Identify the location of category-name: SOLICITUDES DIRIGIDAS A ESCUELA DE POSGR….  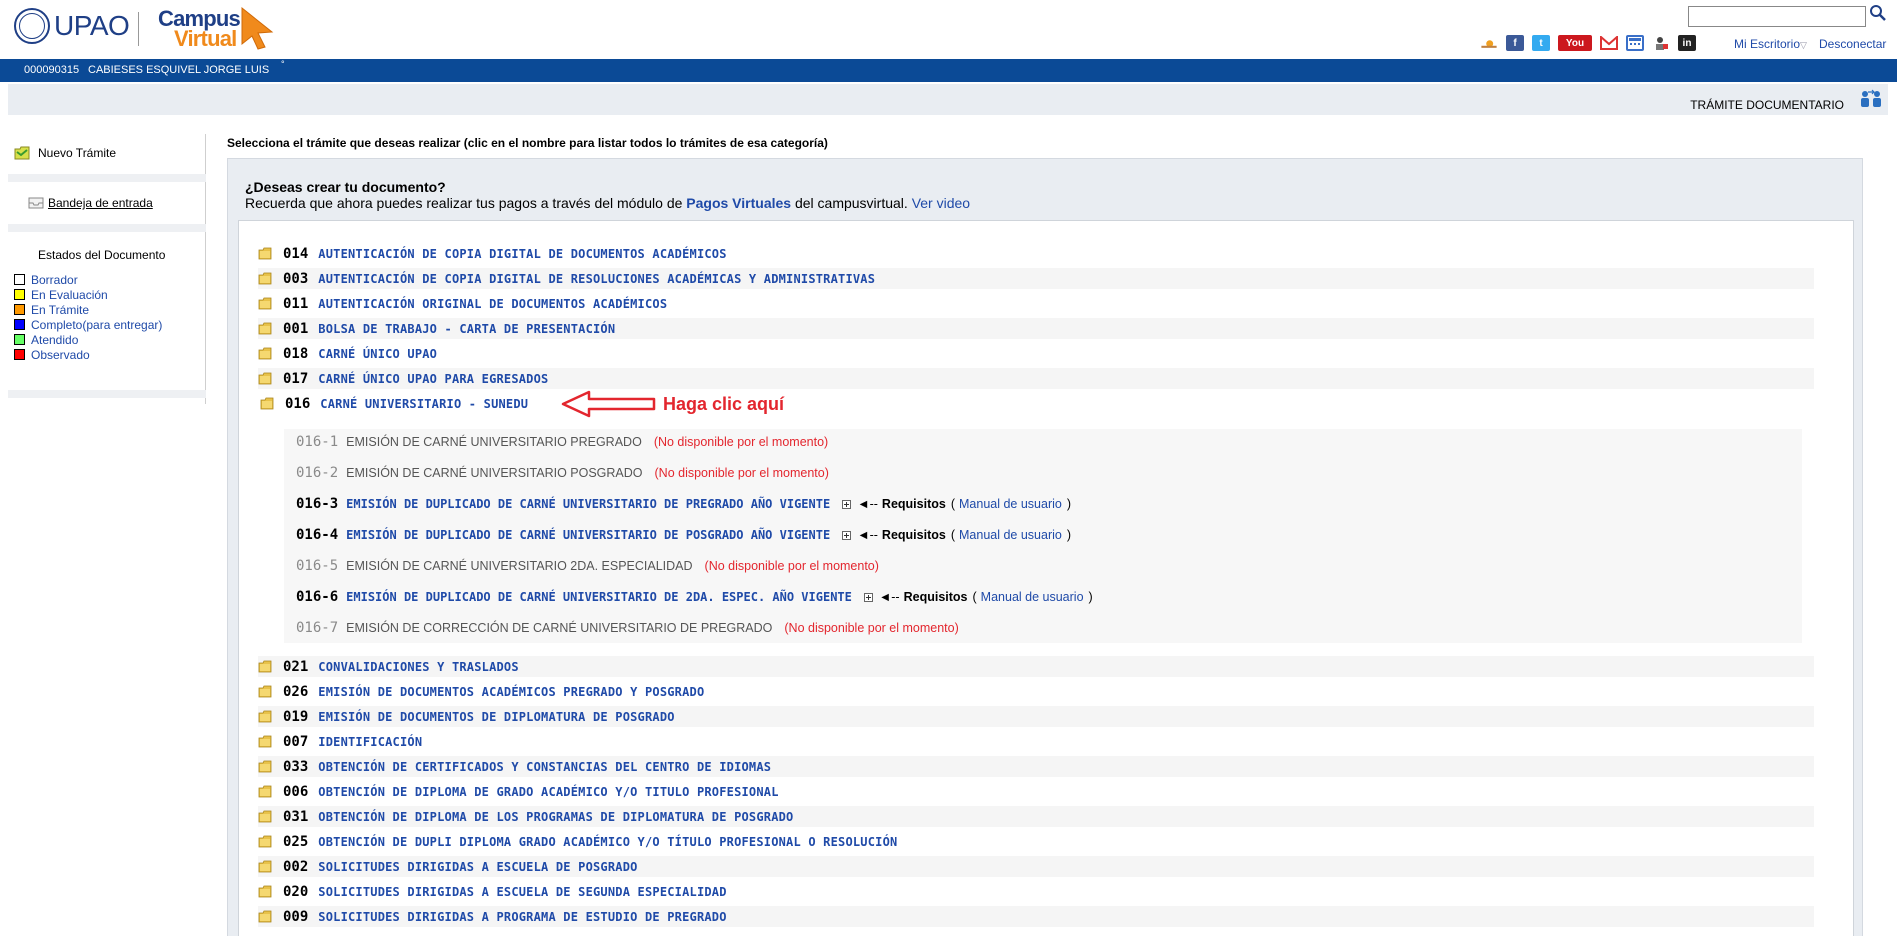
(477, 867).